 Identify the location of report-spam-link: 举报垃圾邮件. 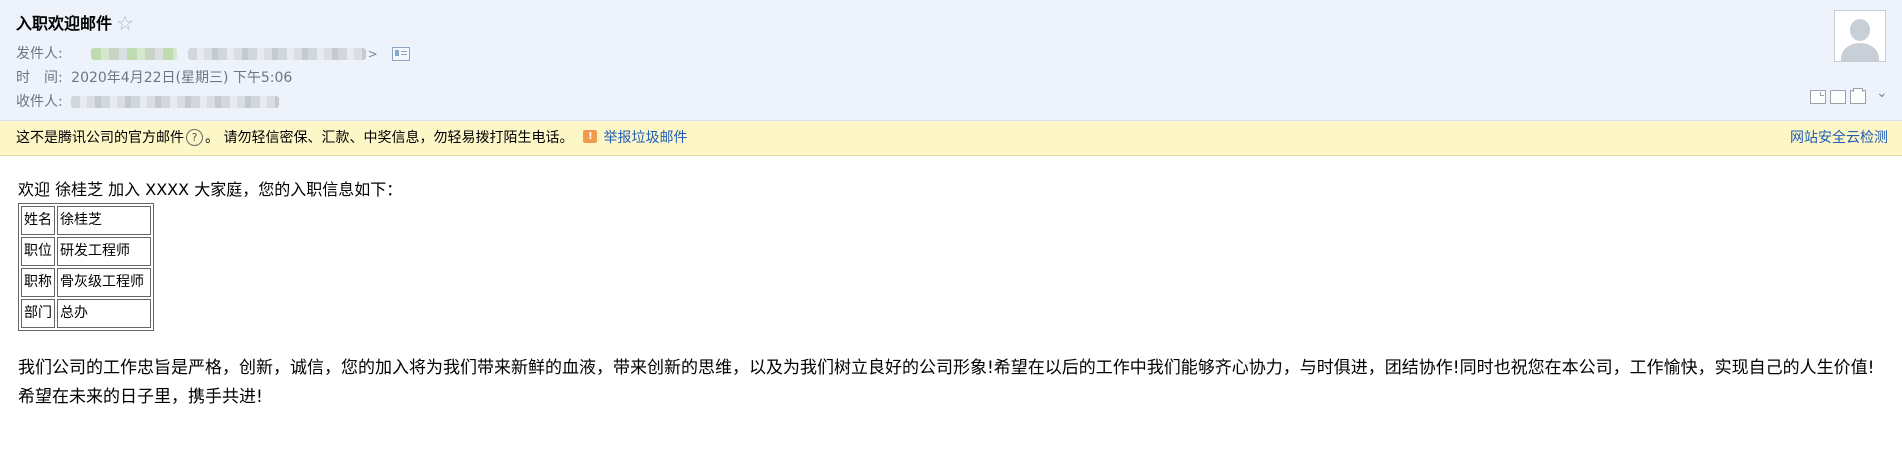
(645, 138).